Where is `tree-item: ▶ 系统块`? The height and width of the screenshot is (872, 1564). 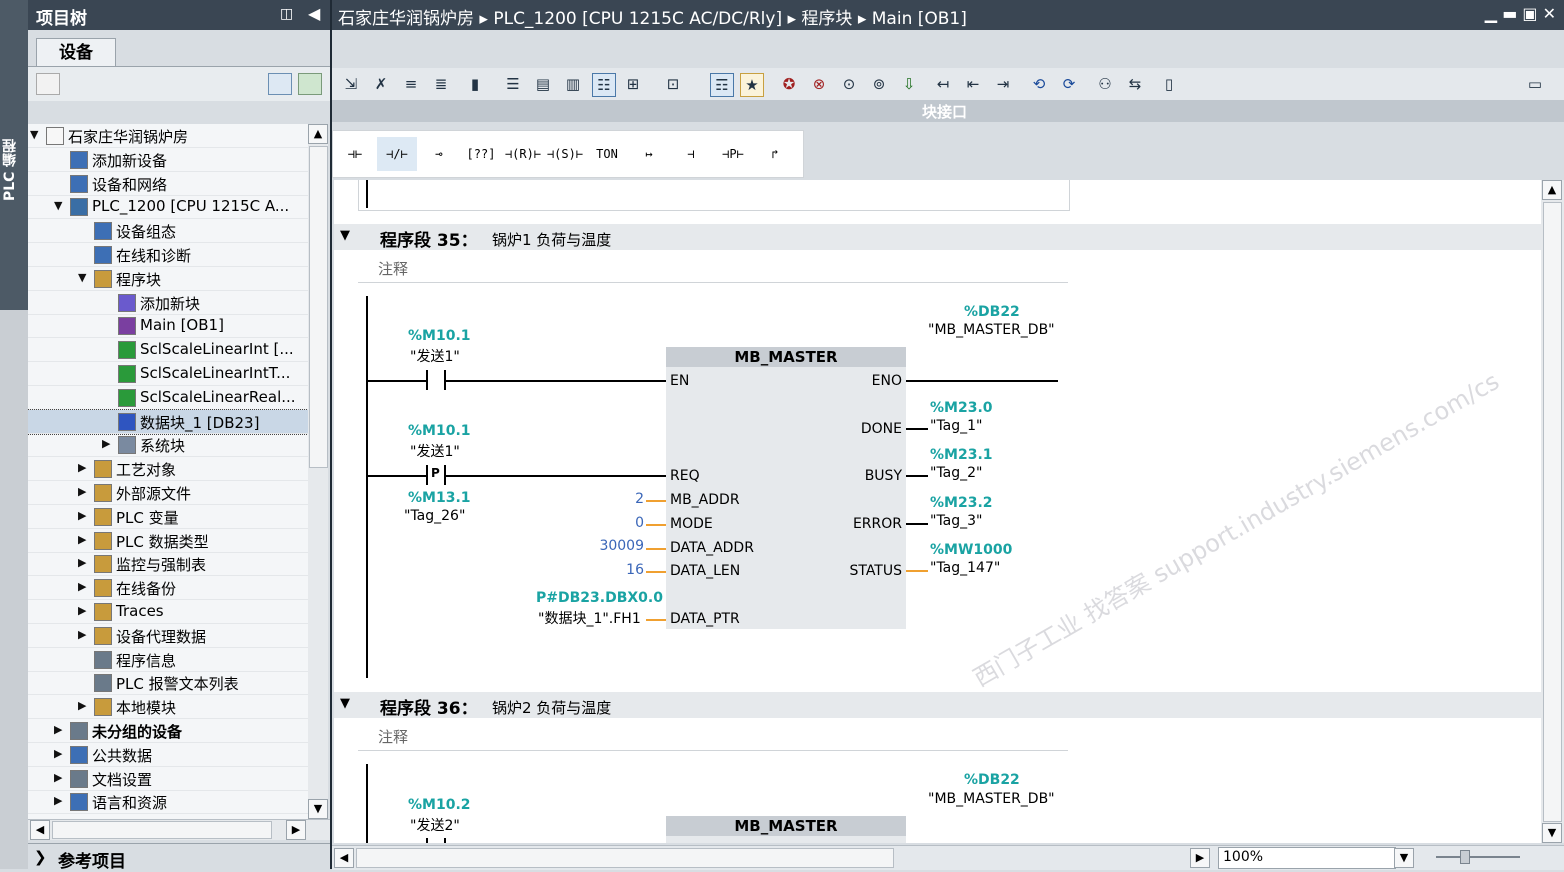
tree-item: ▶ 系统块 is located at coordinates (168, 445).